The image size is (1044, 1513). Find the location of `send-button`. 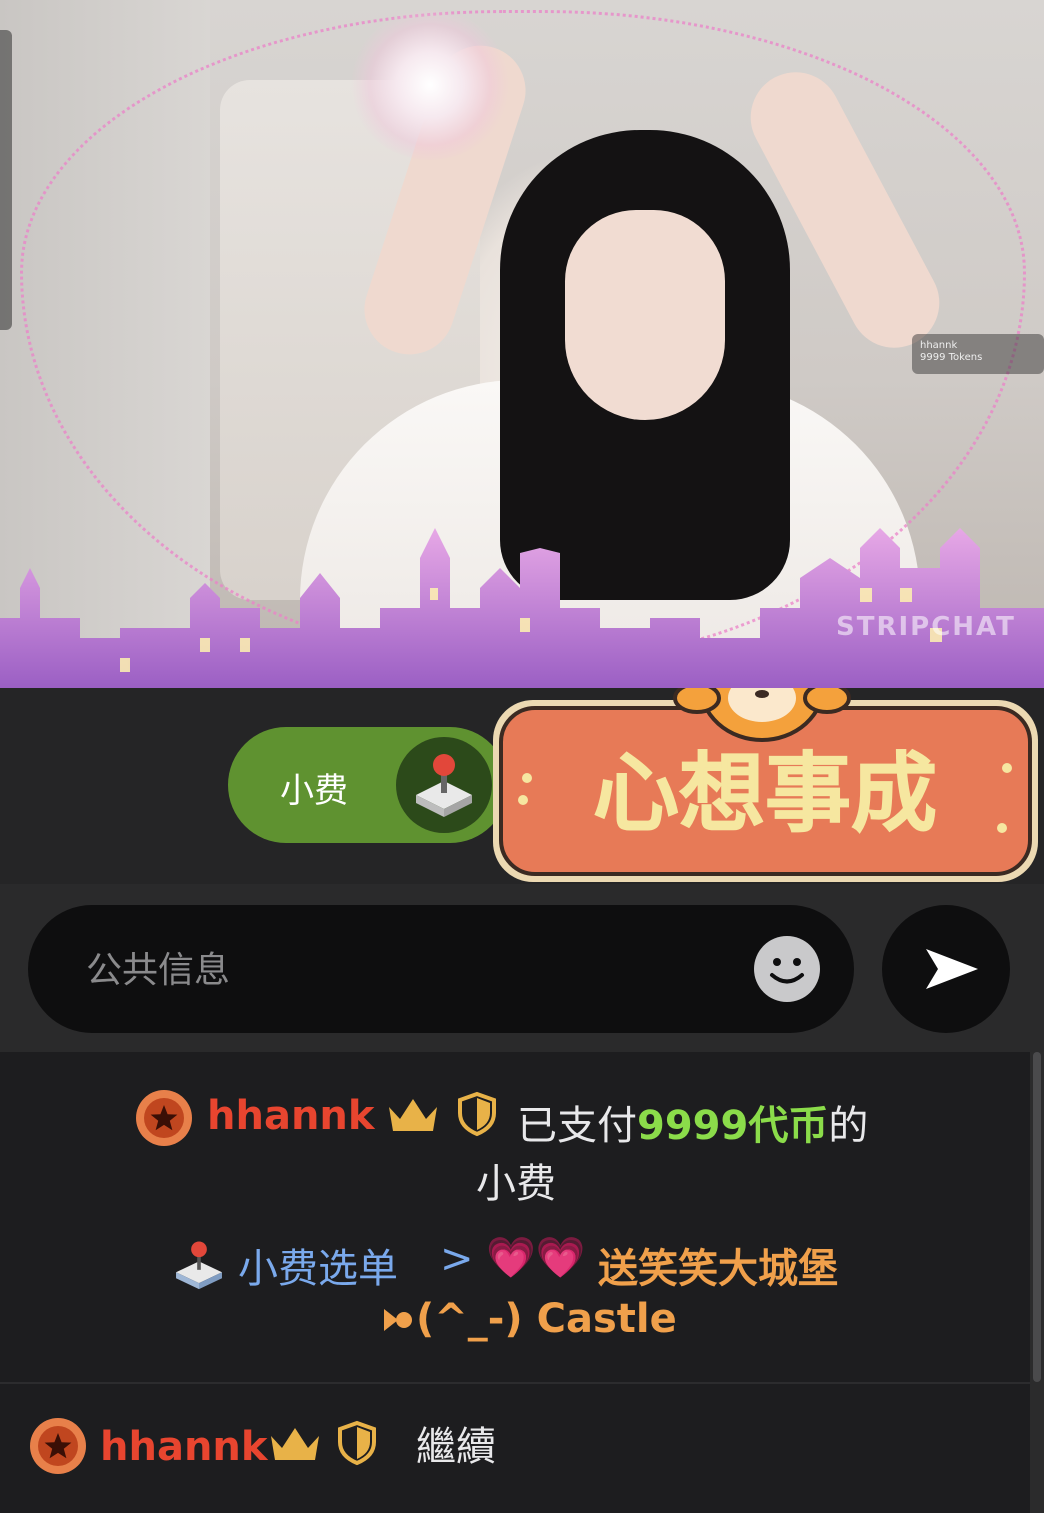

send-button is located at coordinates (946, 969).